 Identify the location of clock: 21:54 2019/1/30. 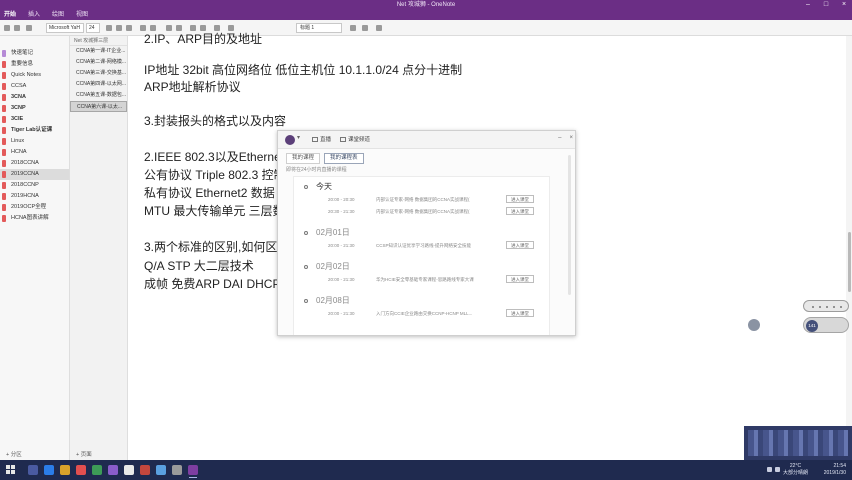
(835, 470).